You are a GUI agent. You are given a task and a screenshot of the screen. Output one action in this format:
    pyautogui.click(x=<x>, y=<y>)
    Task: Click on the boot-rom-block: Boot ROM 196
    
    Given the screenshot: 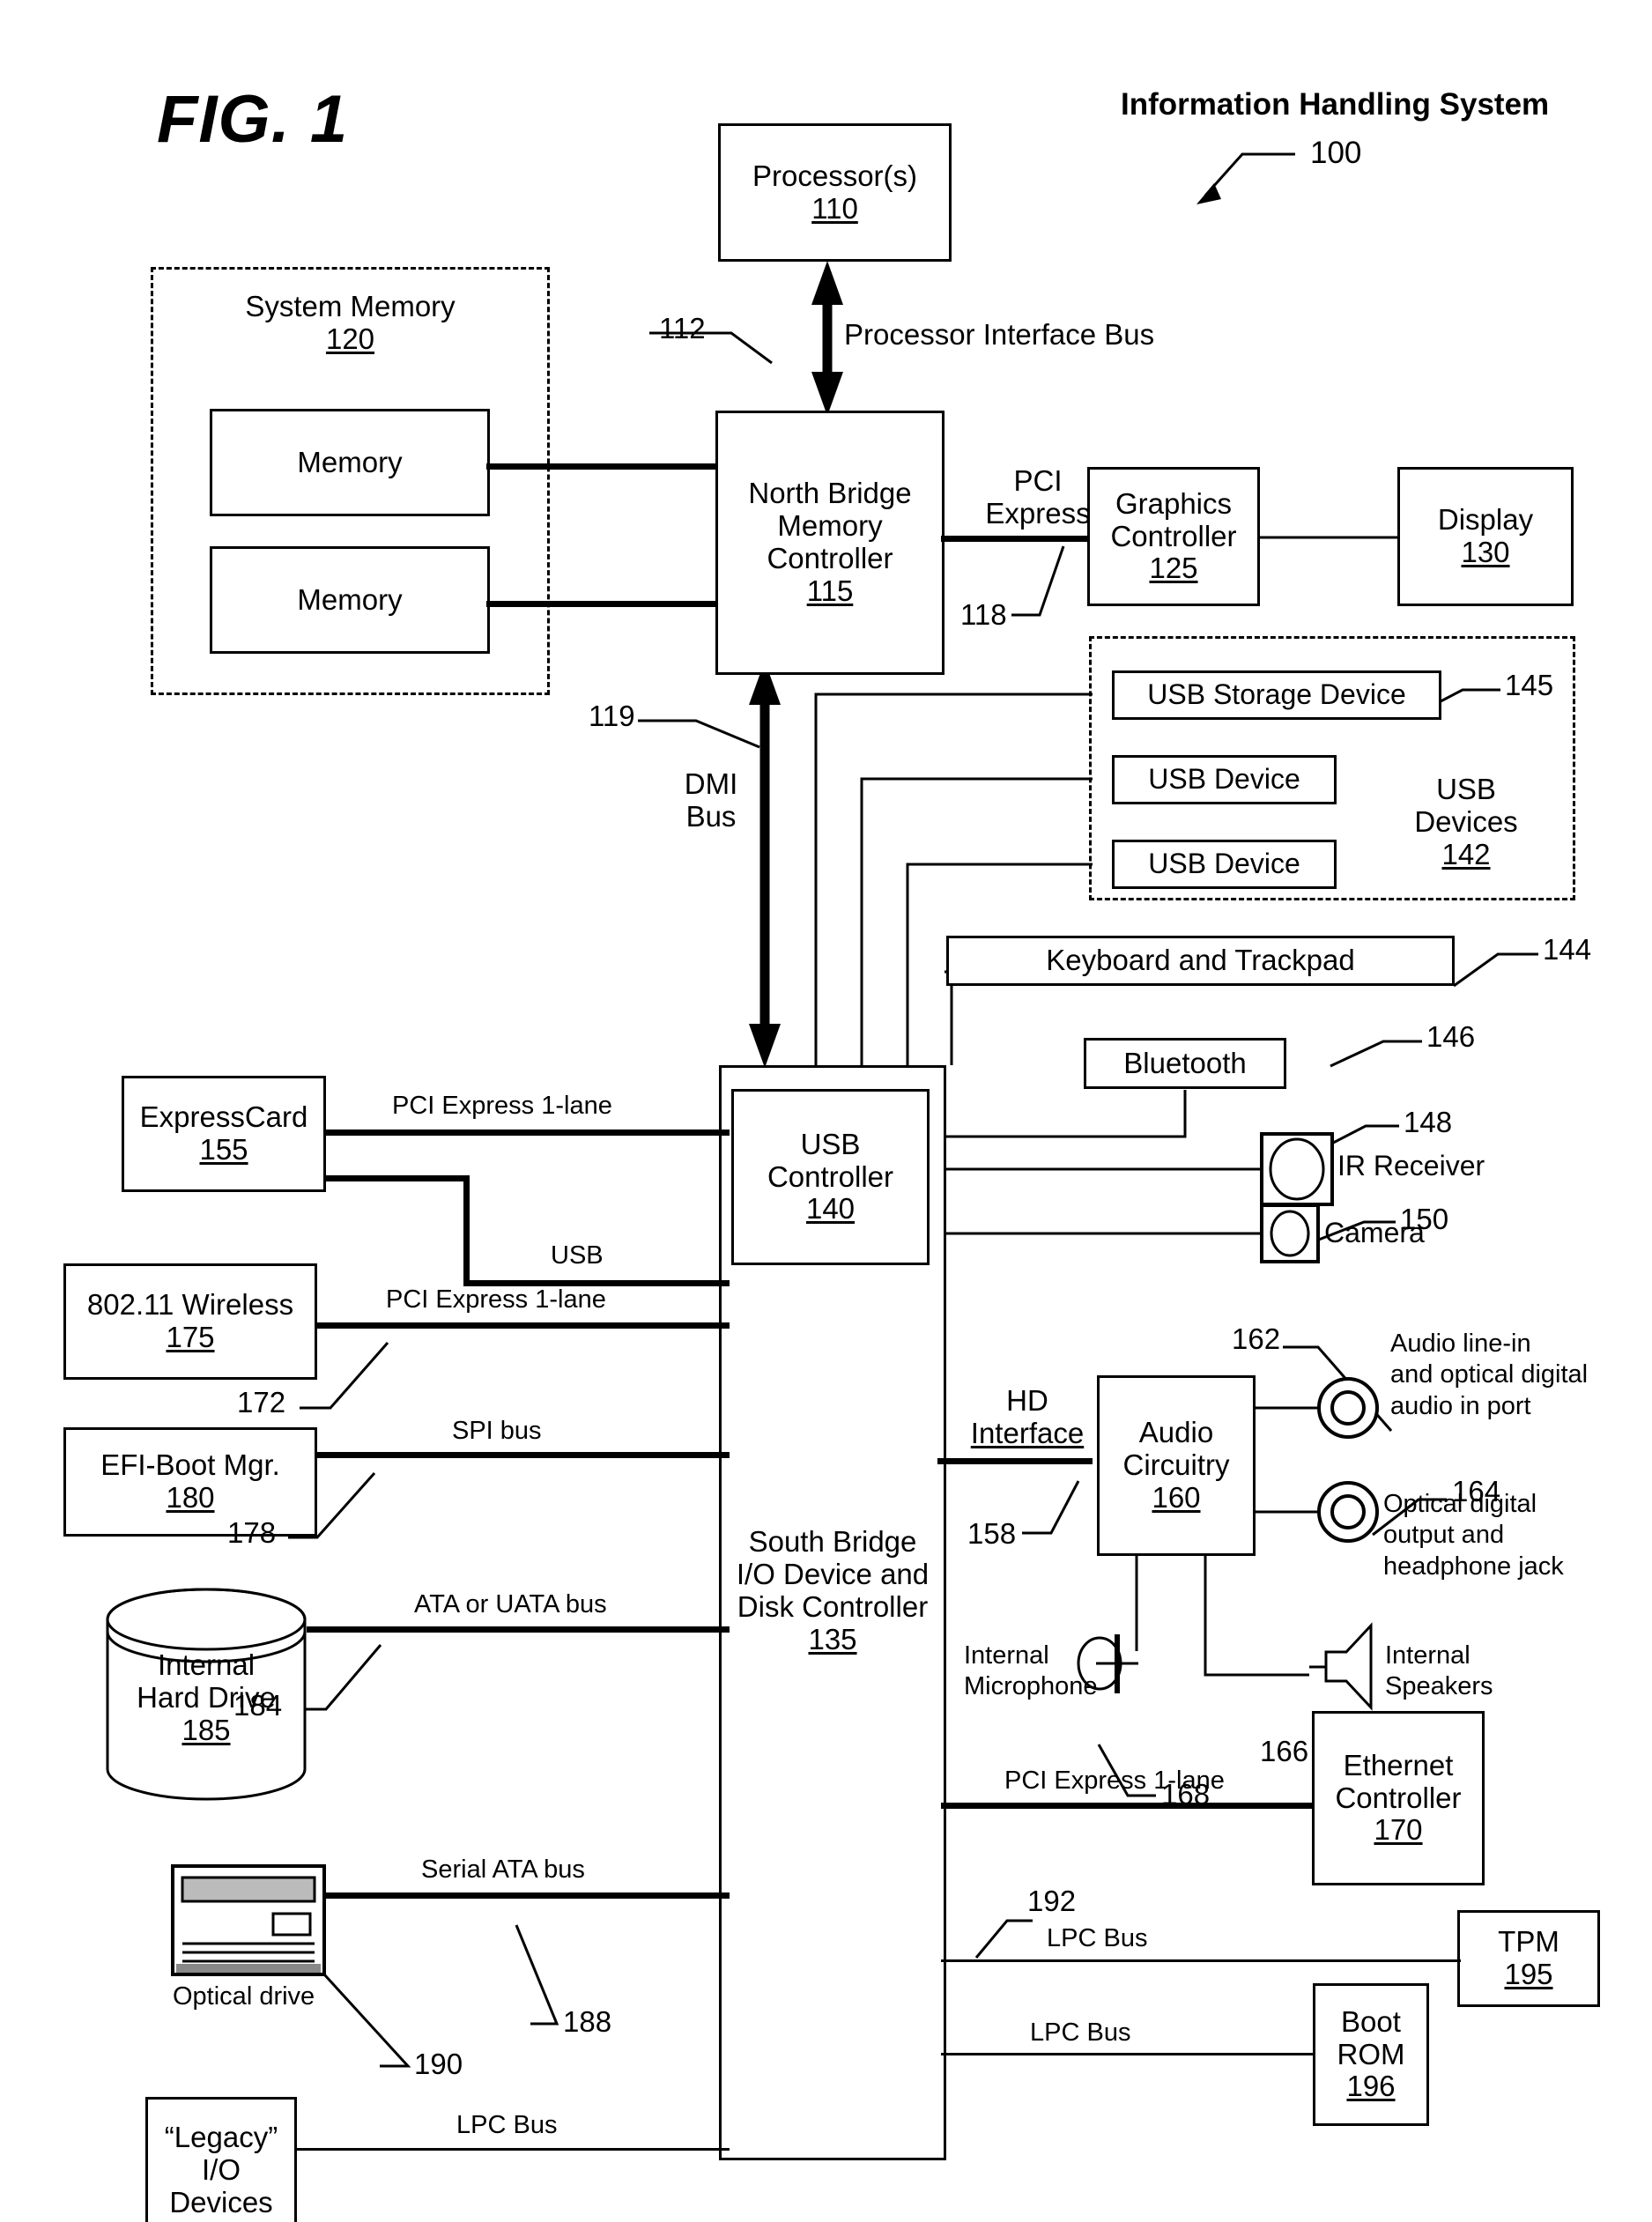 What is the action you would take?
    pyautogui.click(x=1371, y=2054)
    